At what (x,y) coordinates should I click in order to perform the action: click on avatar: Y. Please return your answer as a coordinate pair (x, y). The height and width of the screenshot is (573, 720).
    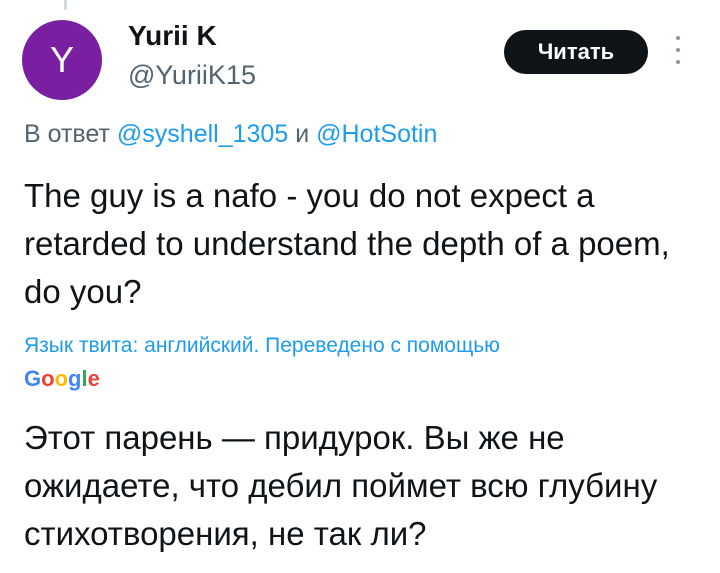
    Looking at the image, I should click on (62, 60).